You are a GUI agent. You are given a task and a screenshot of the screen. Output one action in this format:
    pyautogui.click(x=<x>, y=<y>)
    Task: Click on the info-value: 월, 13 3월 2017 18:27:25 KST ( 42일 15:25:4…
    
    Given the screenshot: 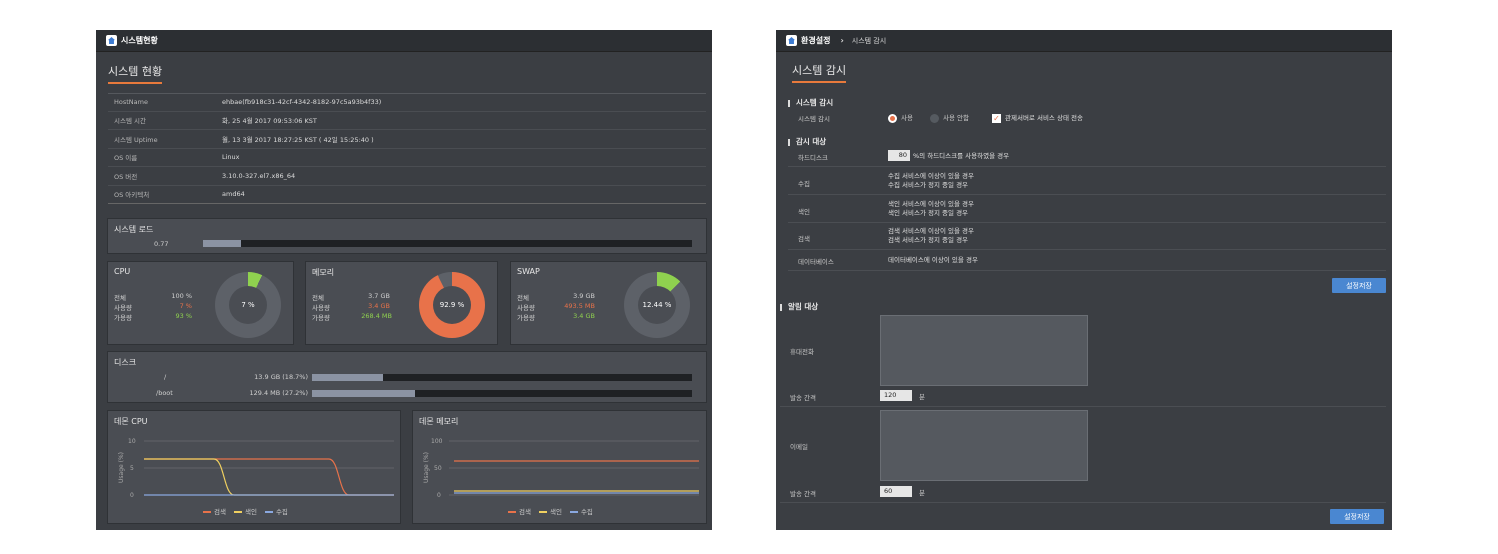 What is the action you would take?
    pyautogui.click(x=298, y=139)
    